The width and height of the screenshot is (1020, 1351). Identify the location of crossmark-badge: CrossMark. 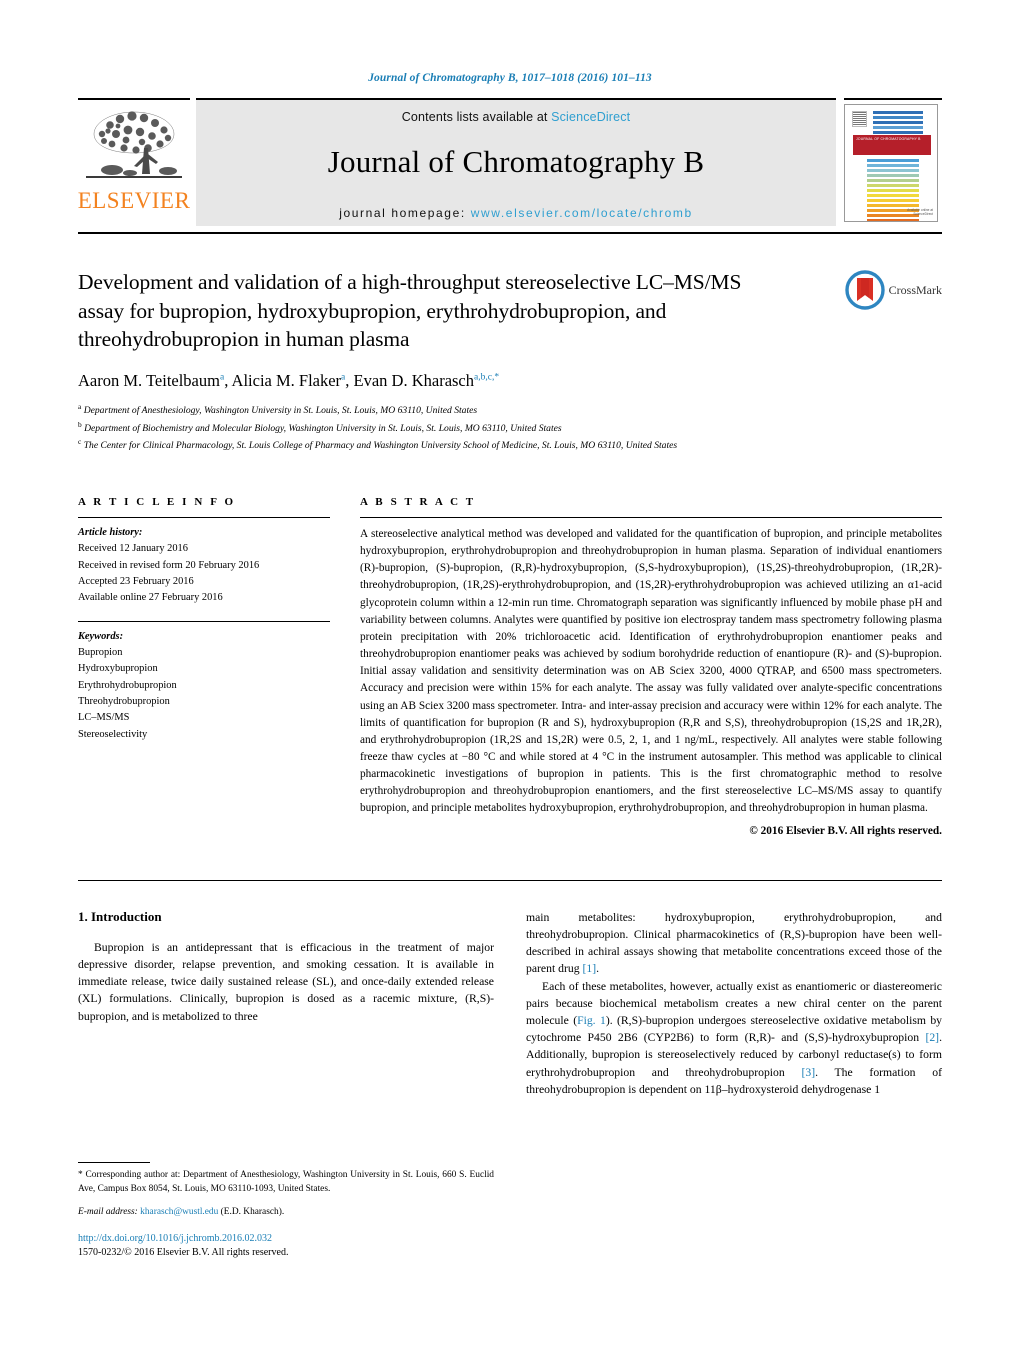
(893, 290).